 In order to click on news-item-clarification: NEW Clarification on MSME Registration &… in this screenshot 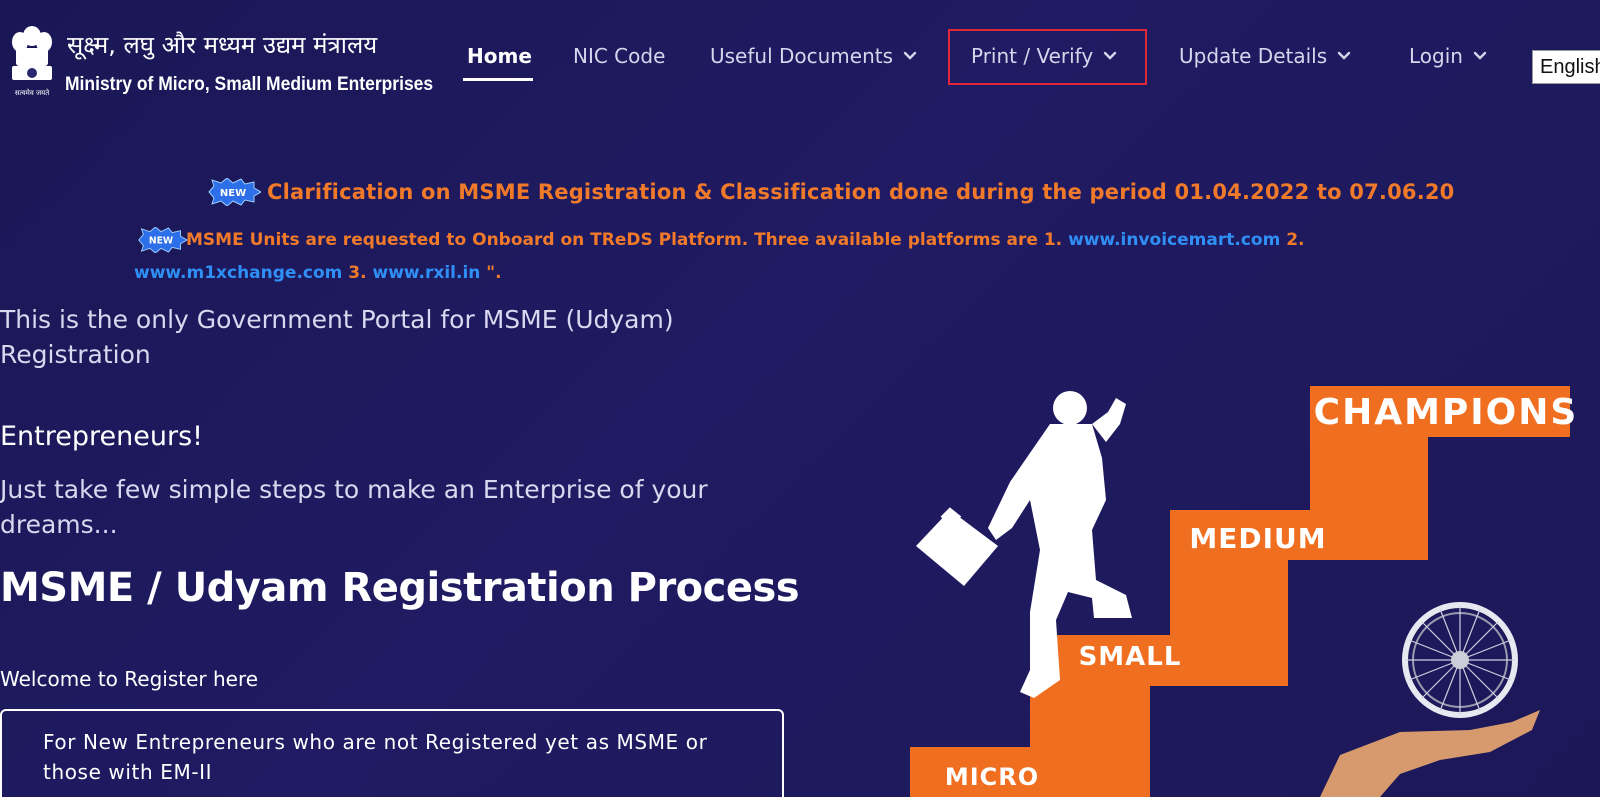, I will do `click(830, 192)`.